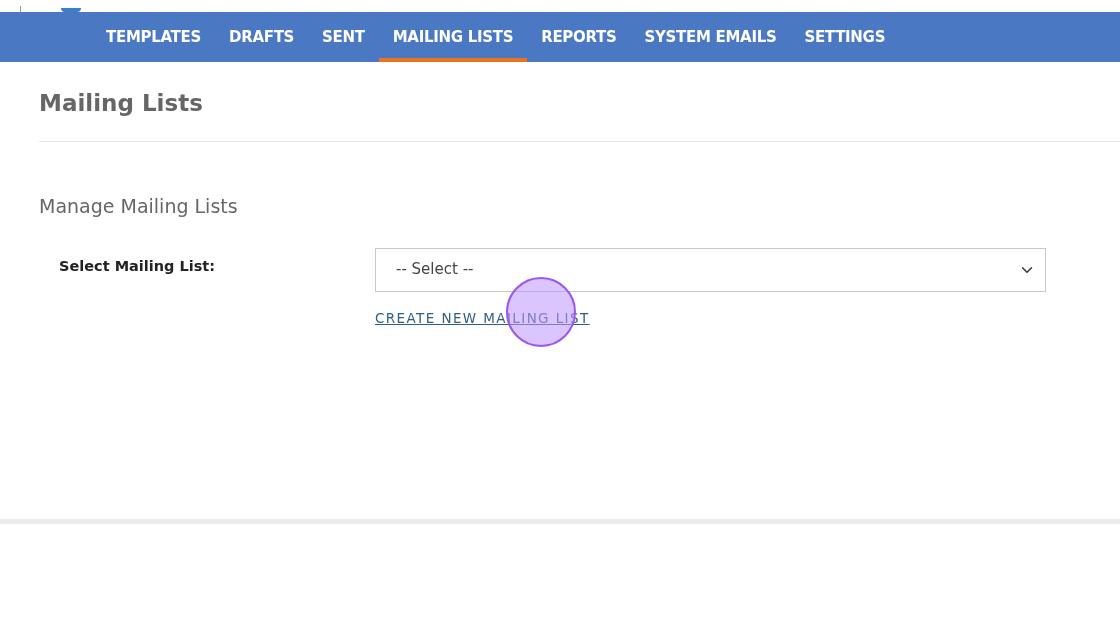 The image size is (1120, 626). What do you see at coordinates (71, 10) in the screenshot?
I see `logo-icon` at bounding box center [71, 10].